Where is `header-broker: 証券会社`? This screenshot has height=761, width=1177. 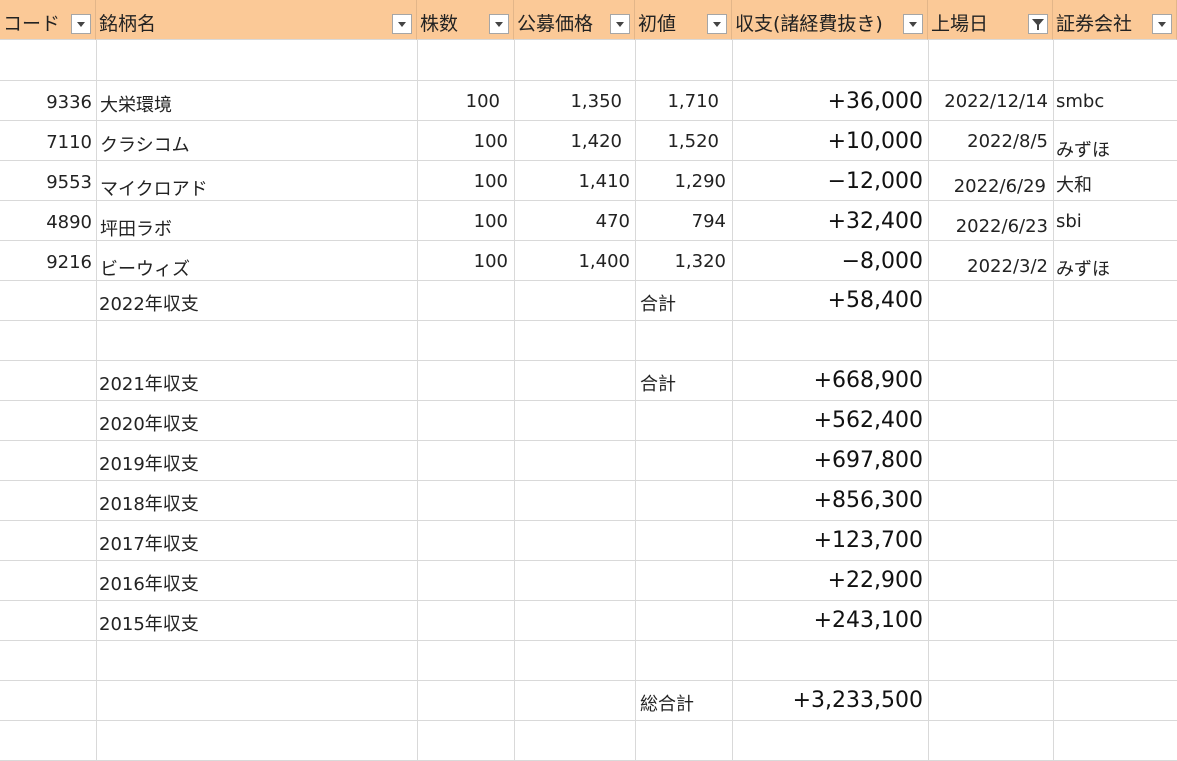 header-broker: 証券会社 is located at coordinates (1115, 20).